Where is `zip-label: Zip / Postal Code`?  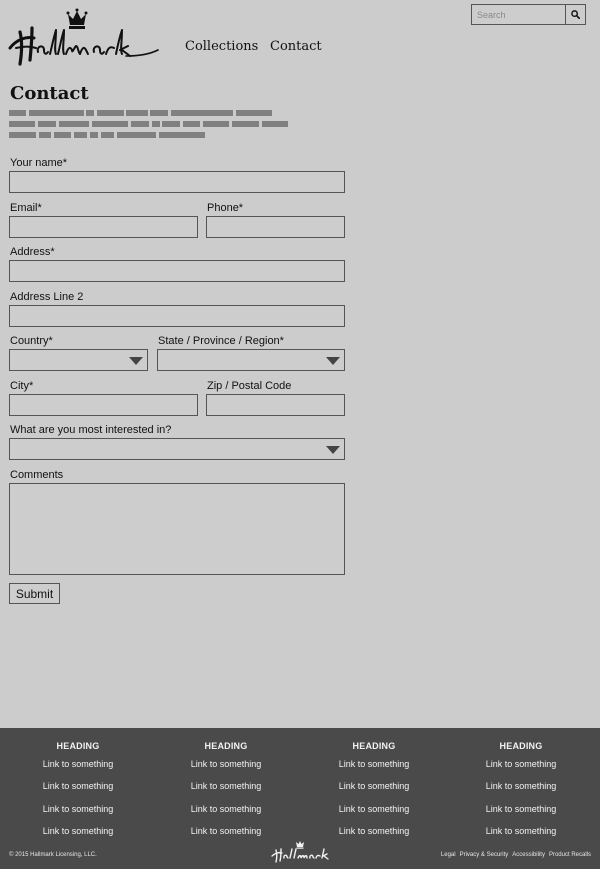 zip-label: Zip / Postal Code is located at coordinates (249, 386).